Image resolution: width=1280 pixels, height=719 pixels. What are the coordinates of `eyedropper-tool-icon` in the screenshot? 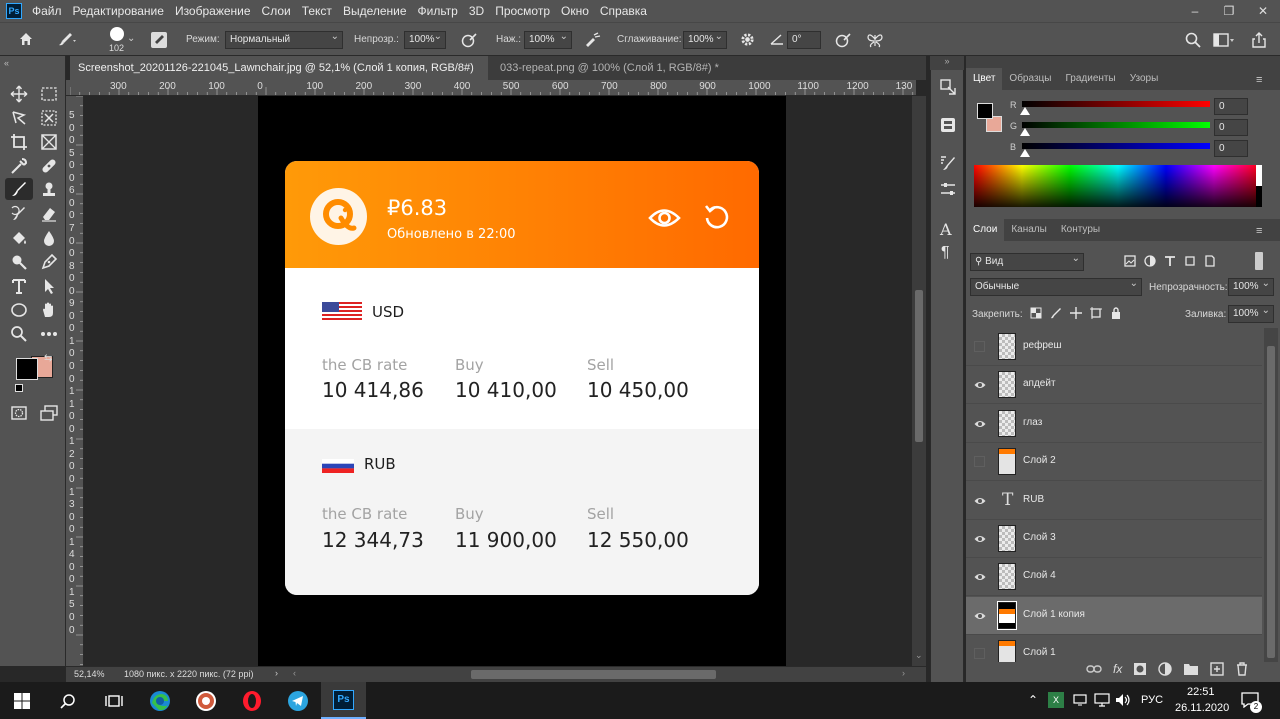 It's located at (19, 166).